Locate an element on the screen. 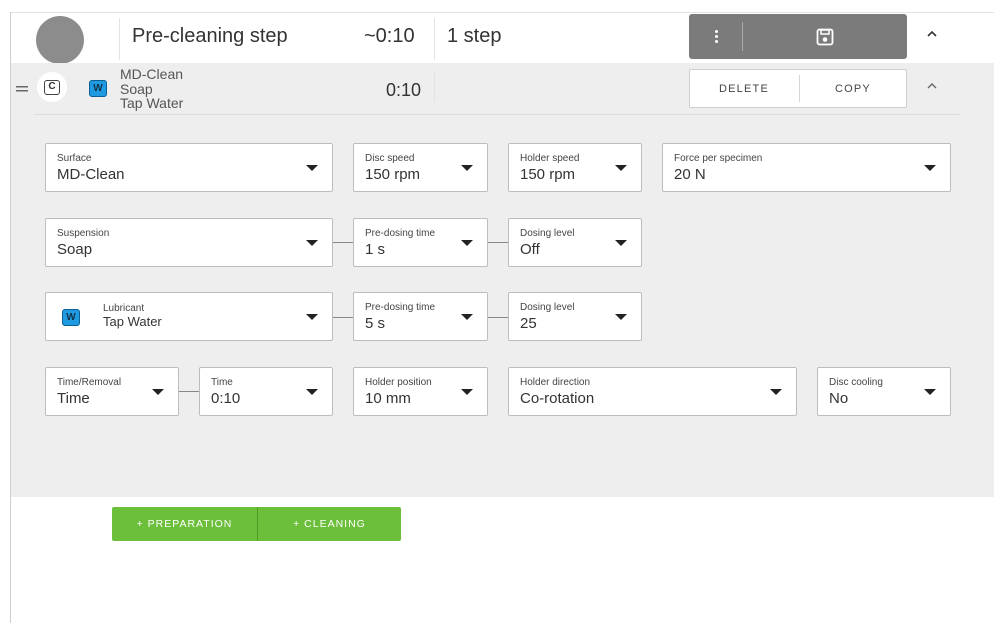 The image size is (994, 623). drag-handle-icon is located at coordinates (24, 89).